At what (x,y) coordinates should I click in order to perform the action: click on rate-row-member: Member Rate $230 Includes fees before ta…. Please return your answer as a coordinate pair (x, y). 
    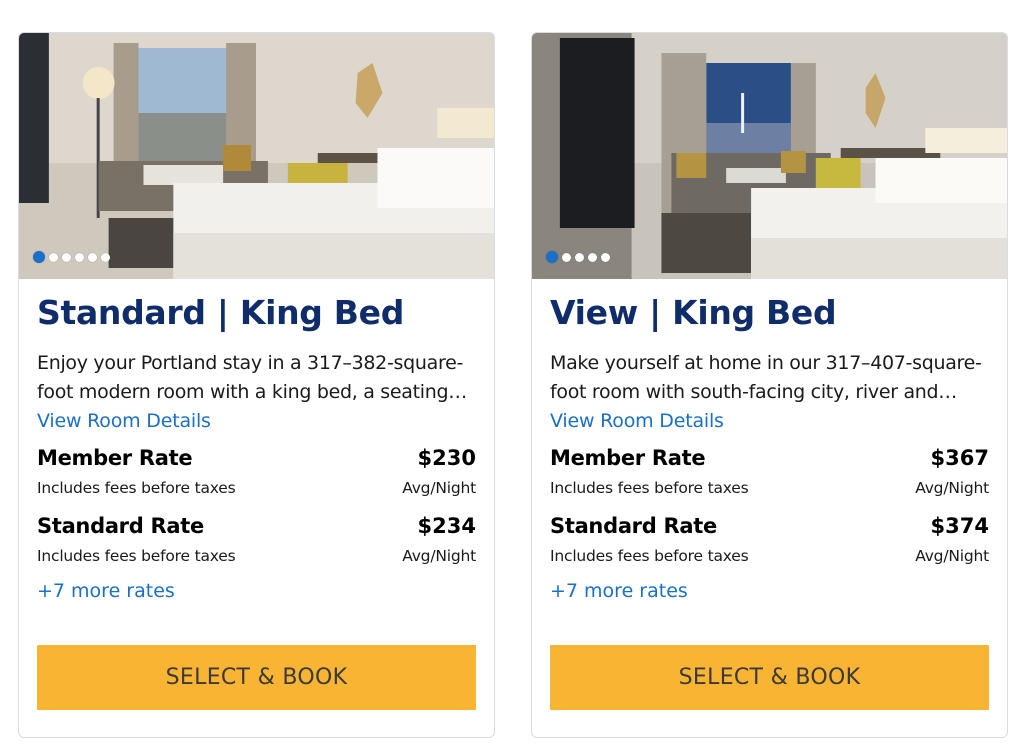
    Looking at the image, I should click on (256, 475).